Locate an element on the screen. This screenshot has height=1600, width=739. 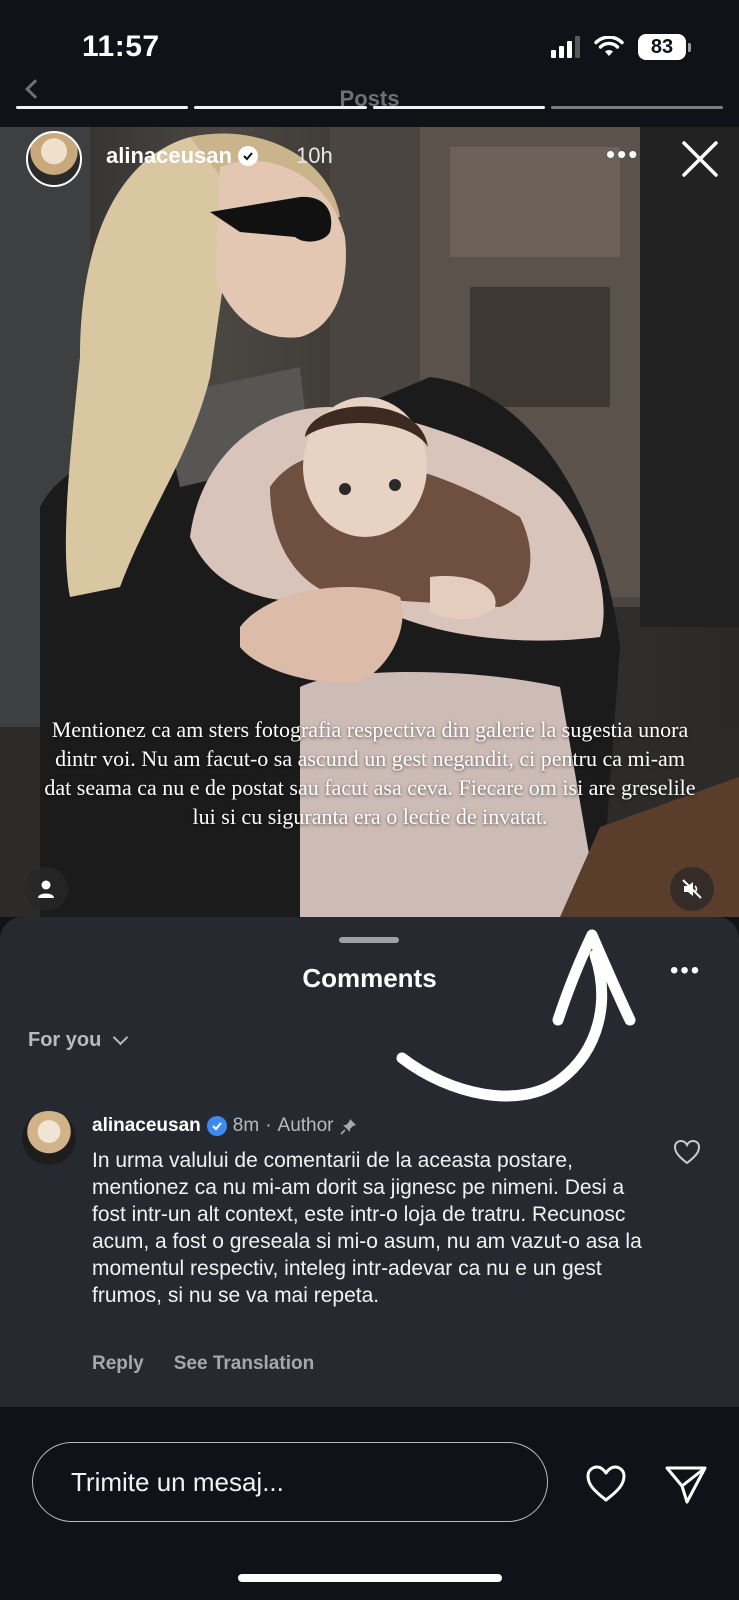
battery-level: 83 is located at coordinates (662, 47).